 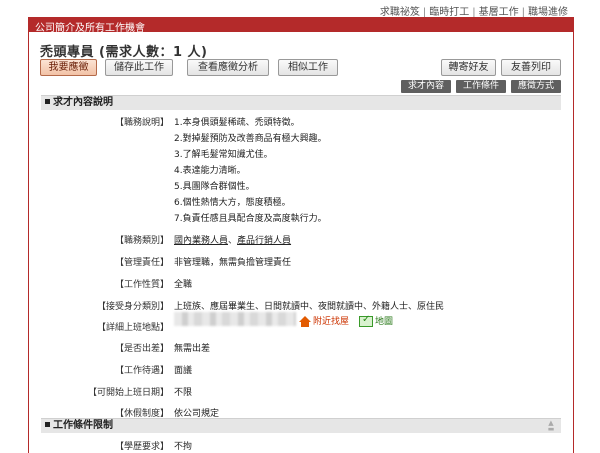 What do you see at coordinates (210, 171) in the screenshot?
I see `description-line: 4.表達能力清晰。` at bounding box center [210, 171].